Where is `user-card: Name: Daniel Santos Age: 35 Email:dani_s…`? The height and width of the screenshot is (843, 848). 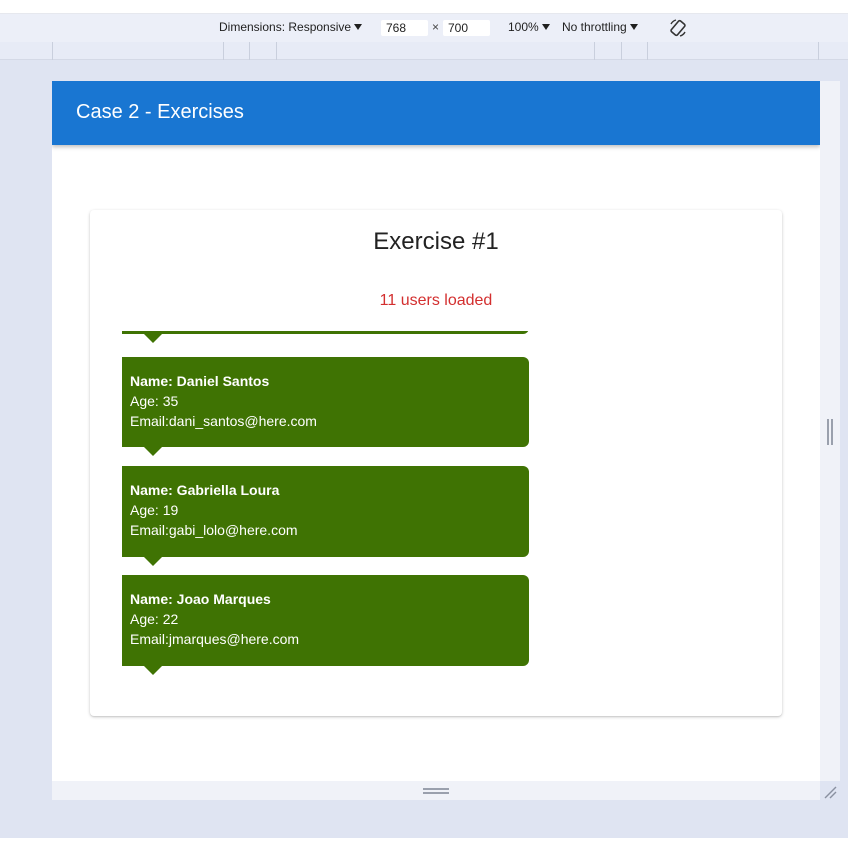 user-card: Name: Daniel Santos Age: 35 Email:dani_s… is located at coordinates (325, 406).